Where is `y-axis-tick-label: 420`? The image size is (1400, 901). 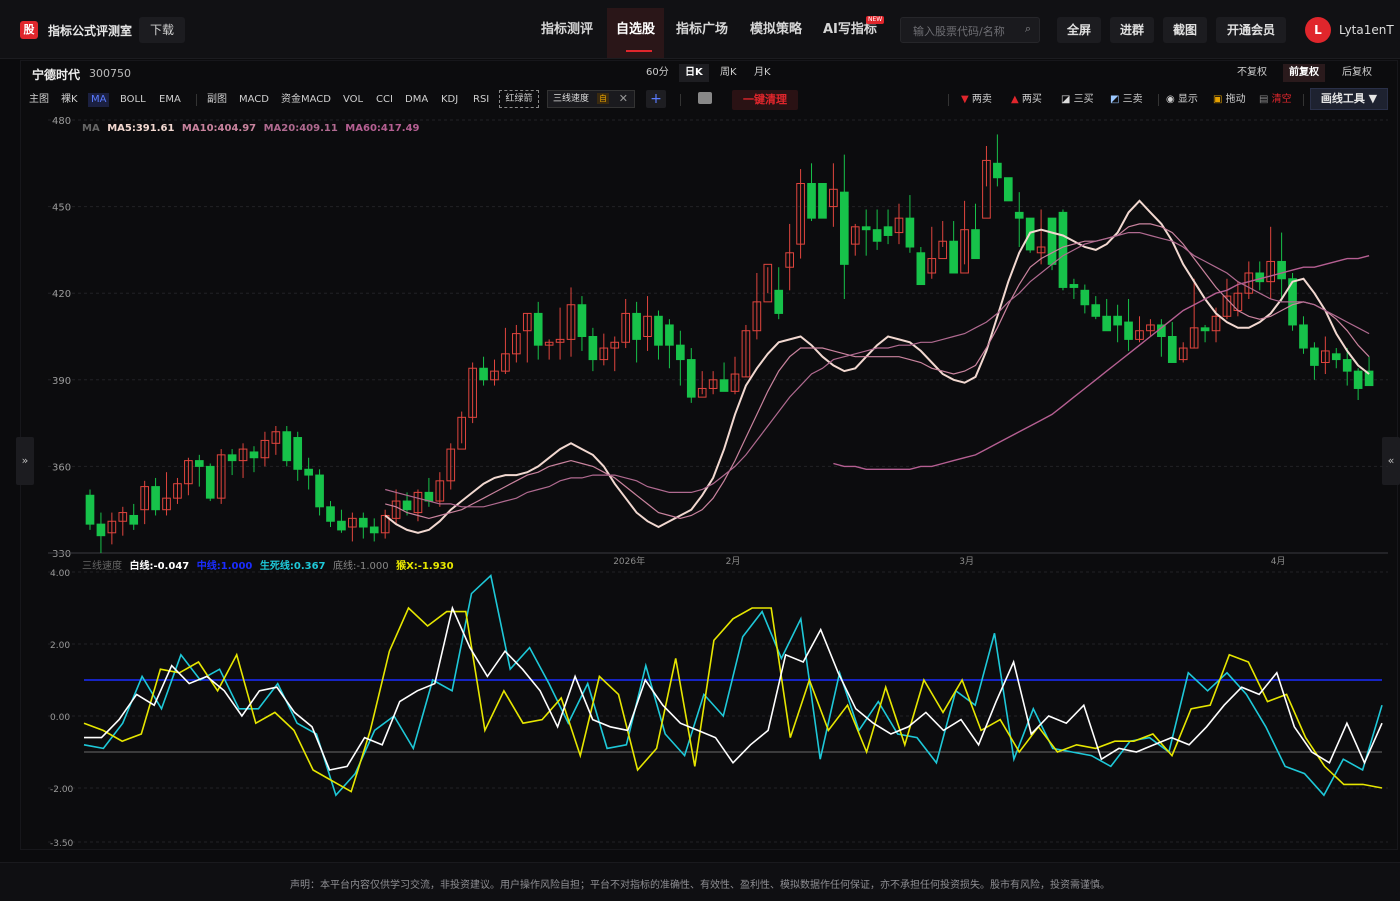 y-axis-tick-label: 420 is located at coordinates (61, 294).